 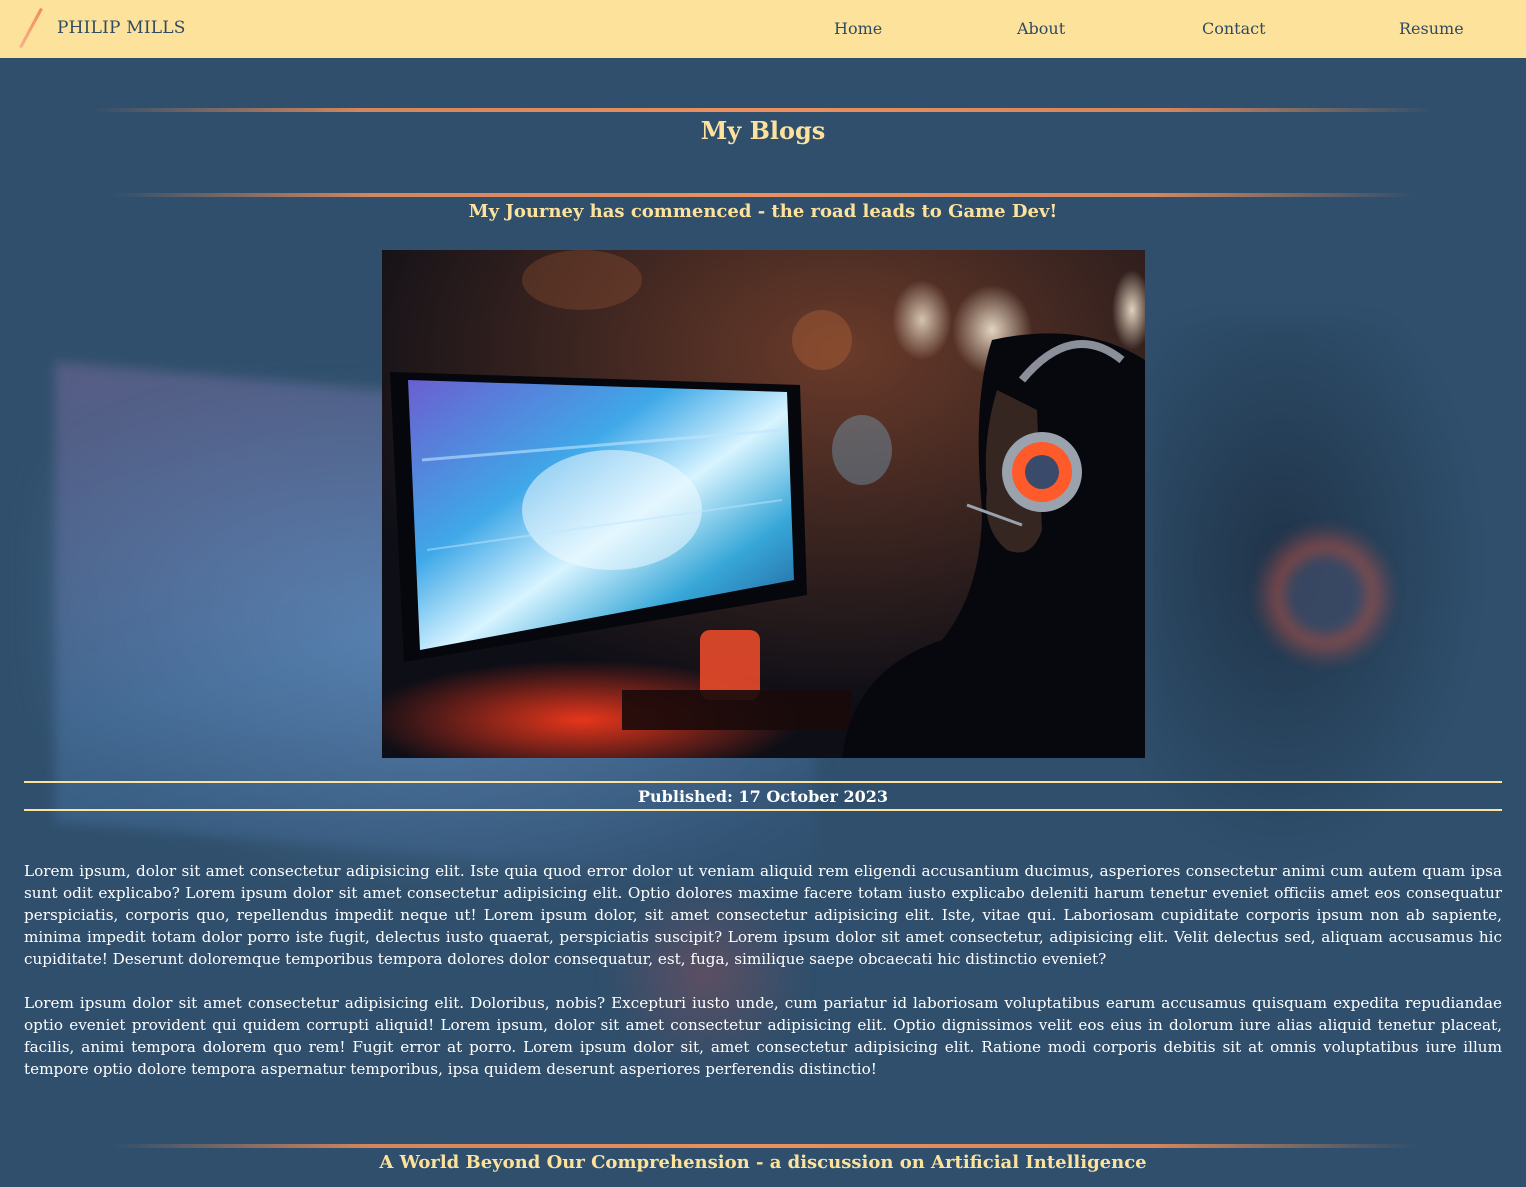 I want to click on nav-resume-link: Resume, so click(x=1431, y=28).